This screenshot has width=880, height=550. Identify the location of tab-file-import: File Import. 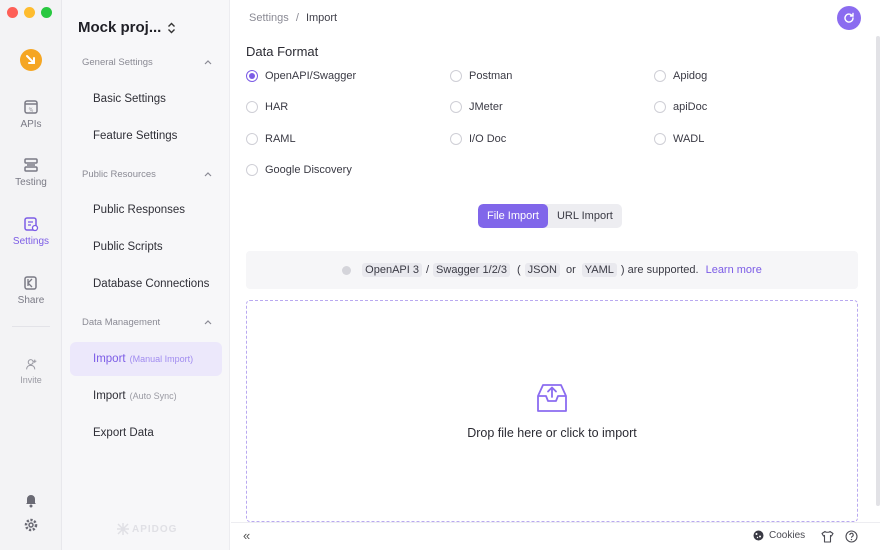
(513, 216).